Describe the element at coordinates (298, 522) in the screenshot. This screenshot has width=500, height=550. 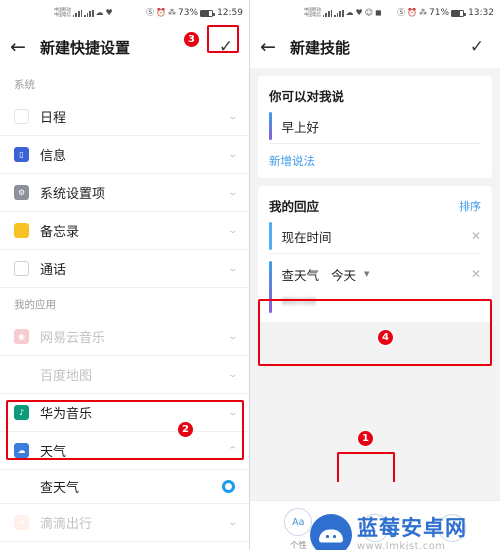
I see `font-size-aa-icon: Aa` at that location.